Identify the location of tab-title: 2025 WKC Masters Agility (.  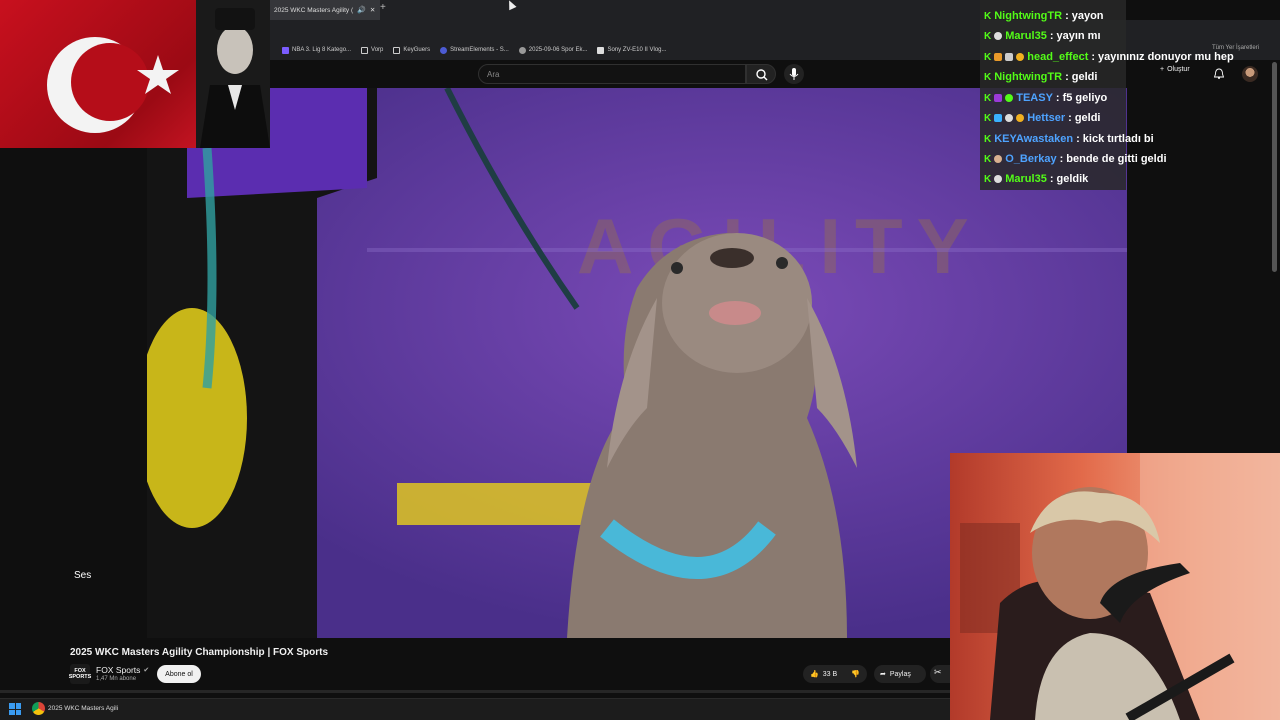
(314, 10).